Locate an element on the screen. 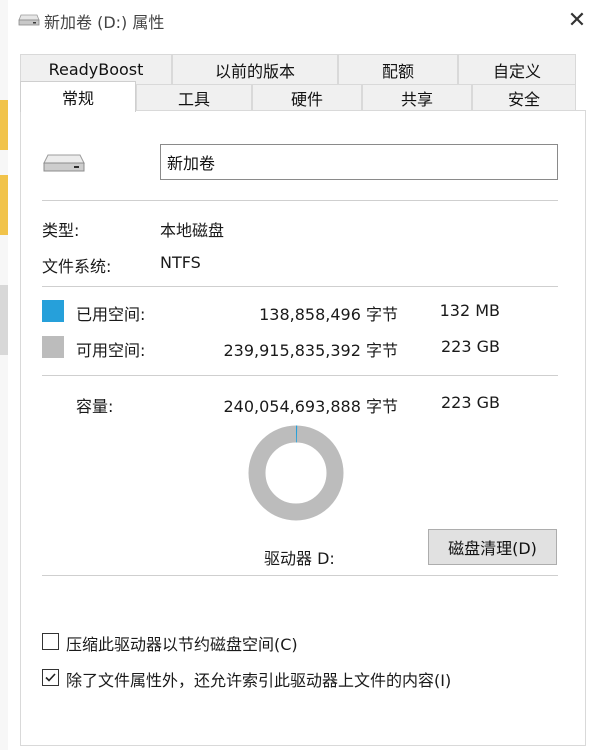 The image size is (600, 750). free-space-ring is located at coordinates (296, 473).